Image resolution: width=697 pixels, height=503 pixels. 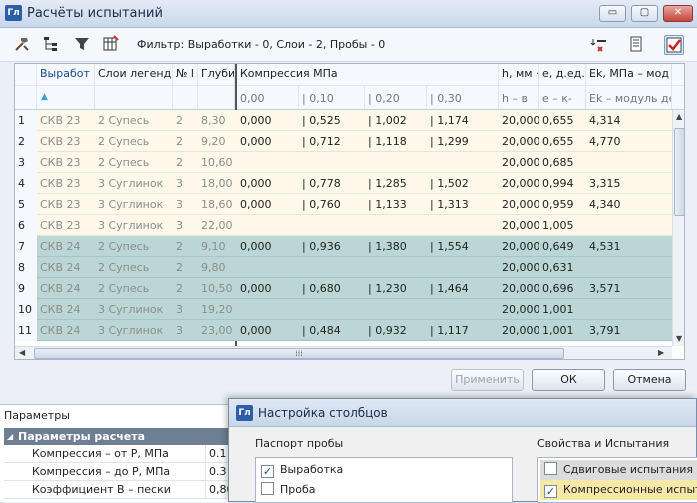 What do you see at coordinates (562, 183) in the screenshot?
I see `cell-porosity: 0,994` at bounding box center [562, 183].